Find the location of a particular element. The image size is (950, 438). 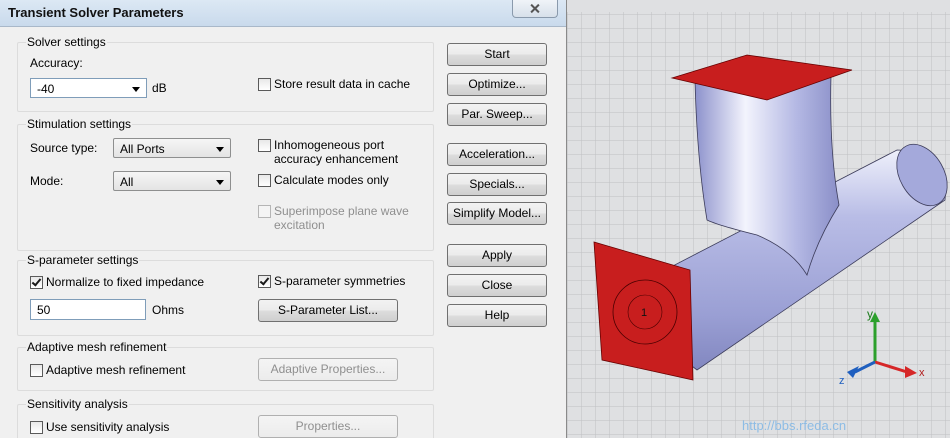

sparameter-symmetries-label: S-parameter symmetries is located at coordinates (340, 281).